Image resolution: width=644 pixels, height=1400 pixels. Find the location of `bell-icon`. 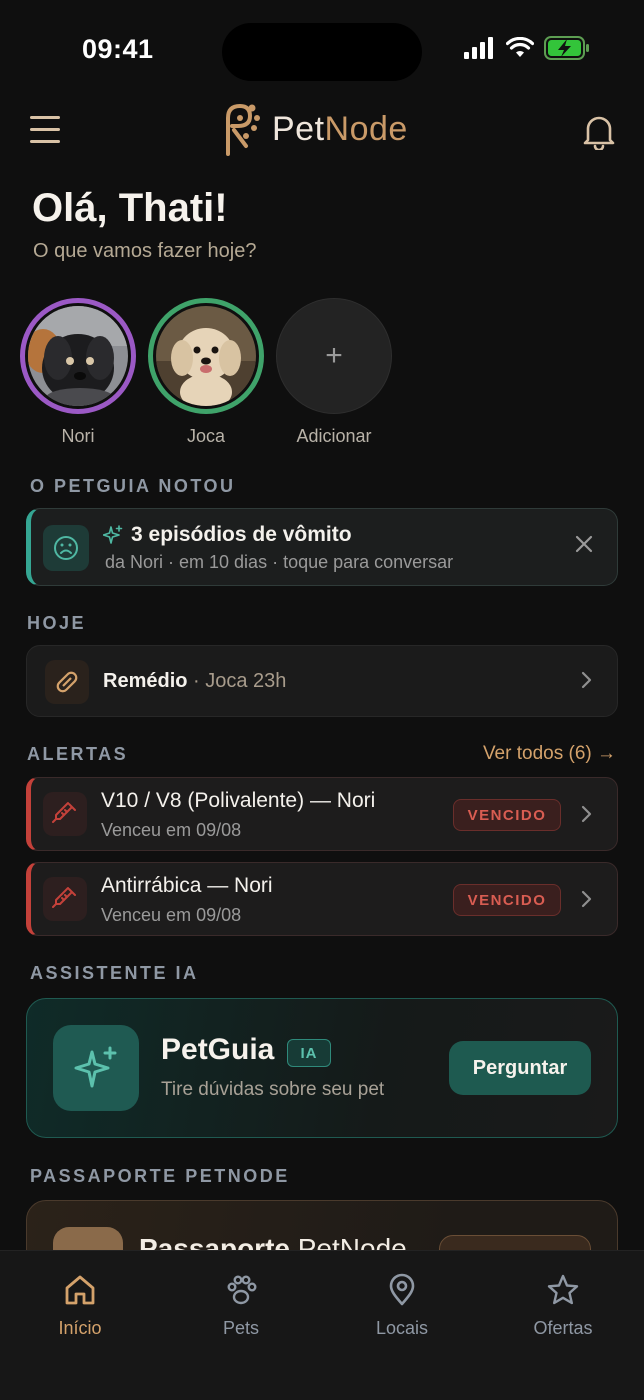

bell-icon is located at coordinates (599, 134).